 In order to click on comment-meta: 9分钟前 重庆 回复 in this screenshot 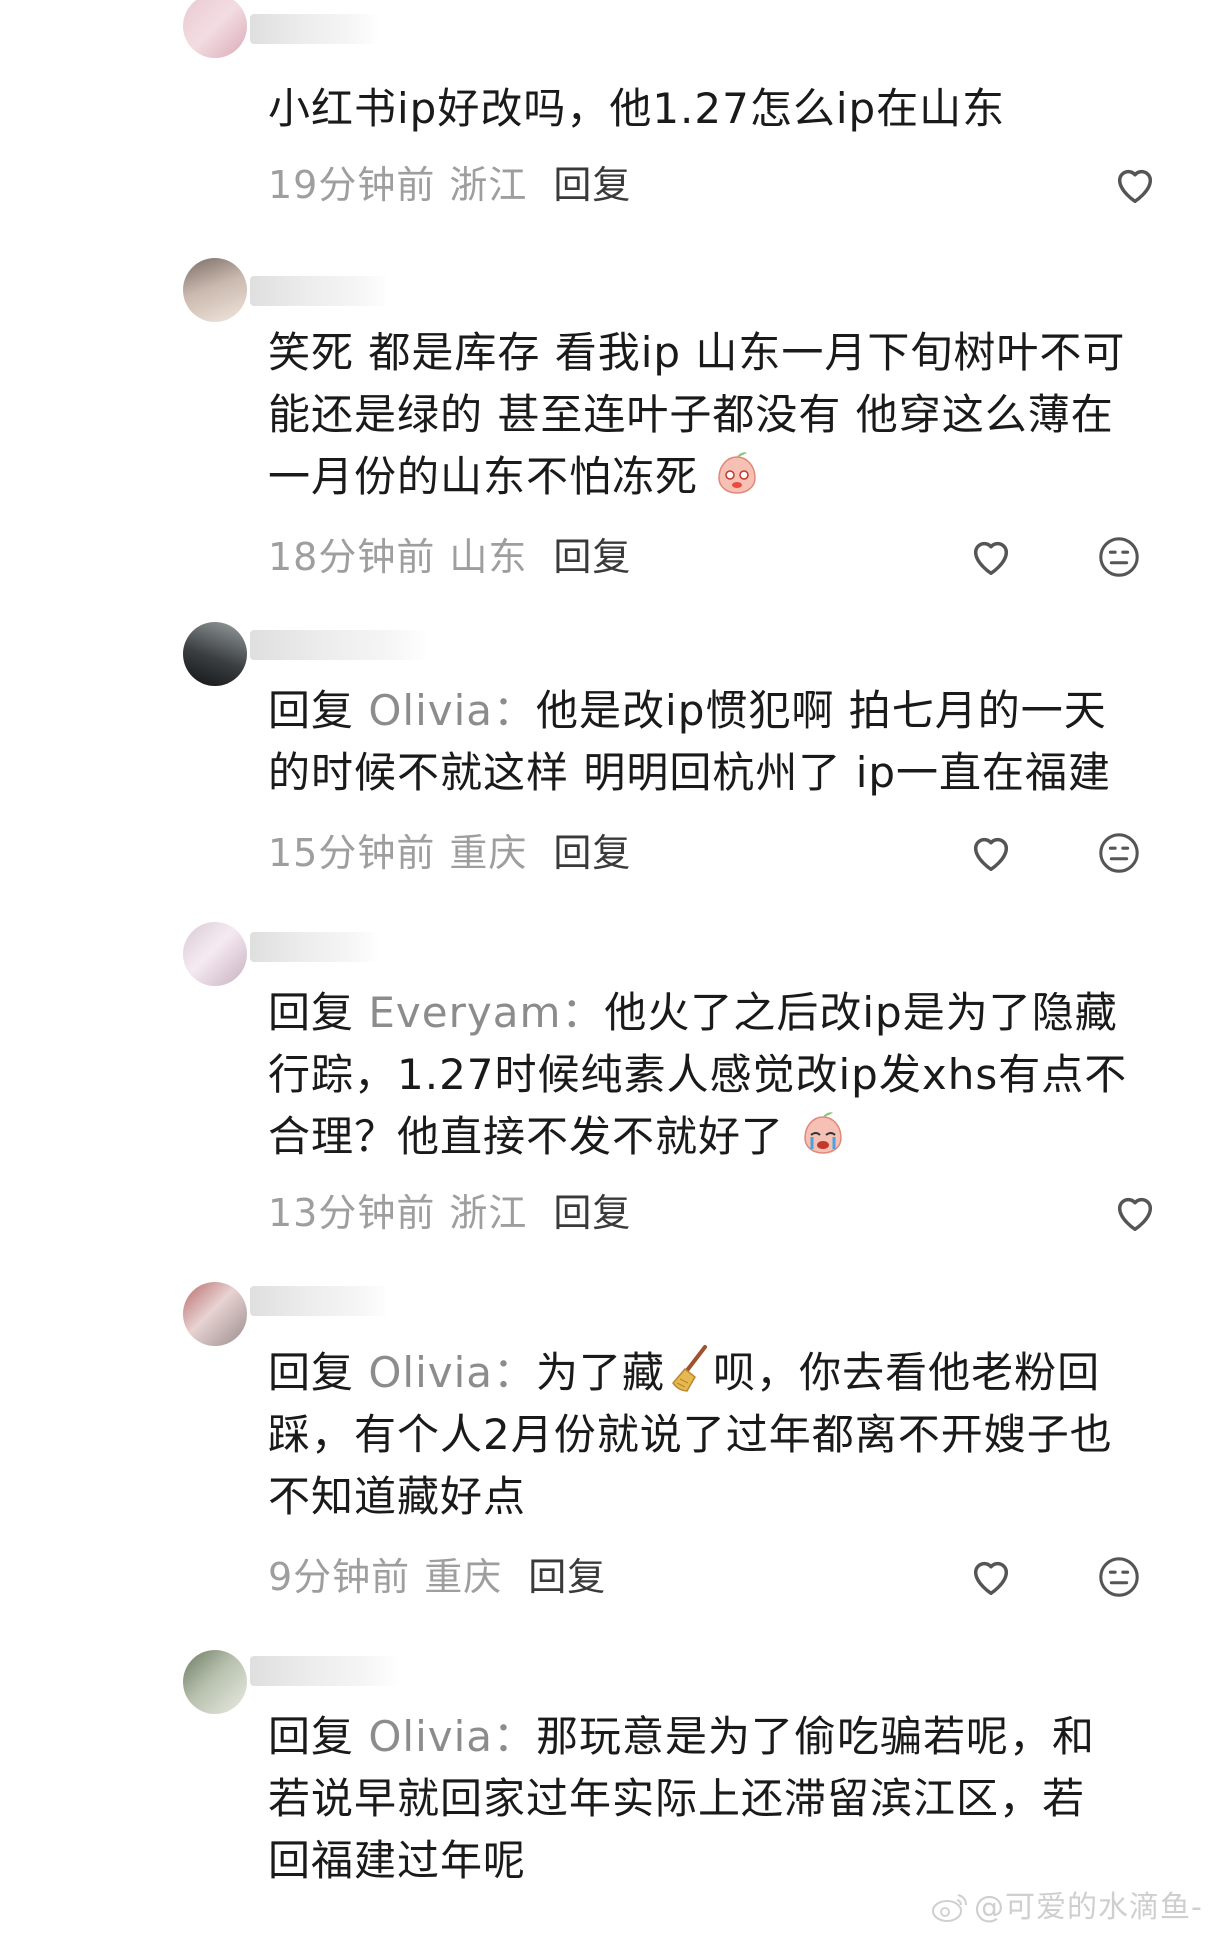, I will do `click(437, 1577)`.